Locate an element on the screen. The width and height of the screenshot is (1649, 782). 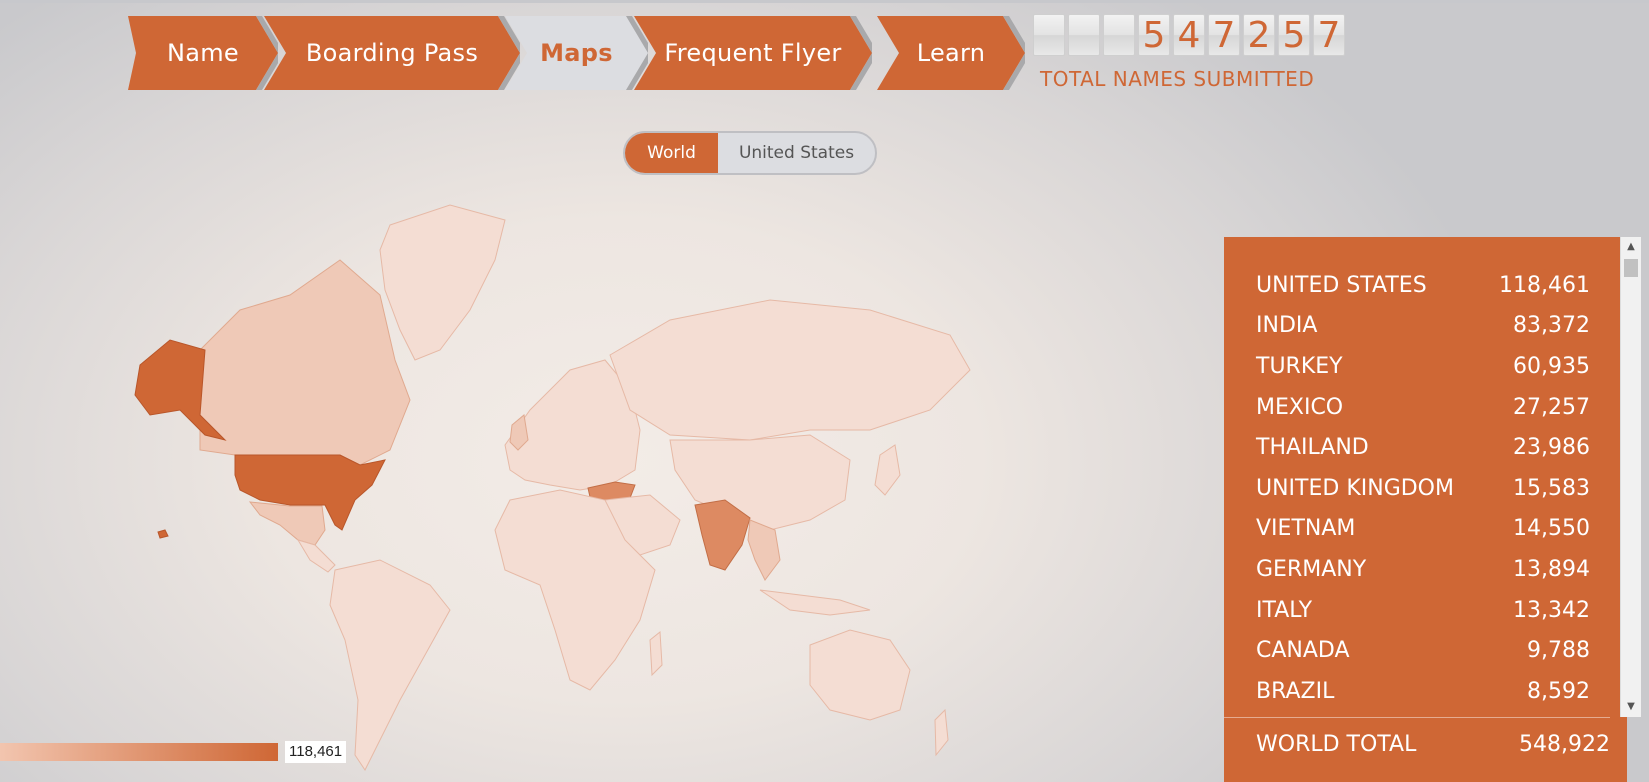
map-south-america is located at coordinates (390, 665).